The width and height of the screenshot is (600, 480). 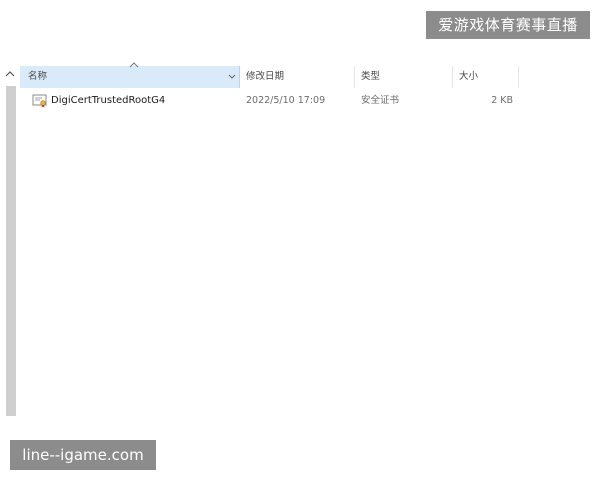 I want to click on scroll-up-button, so click(x=10, y=74).